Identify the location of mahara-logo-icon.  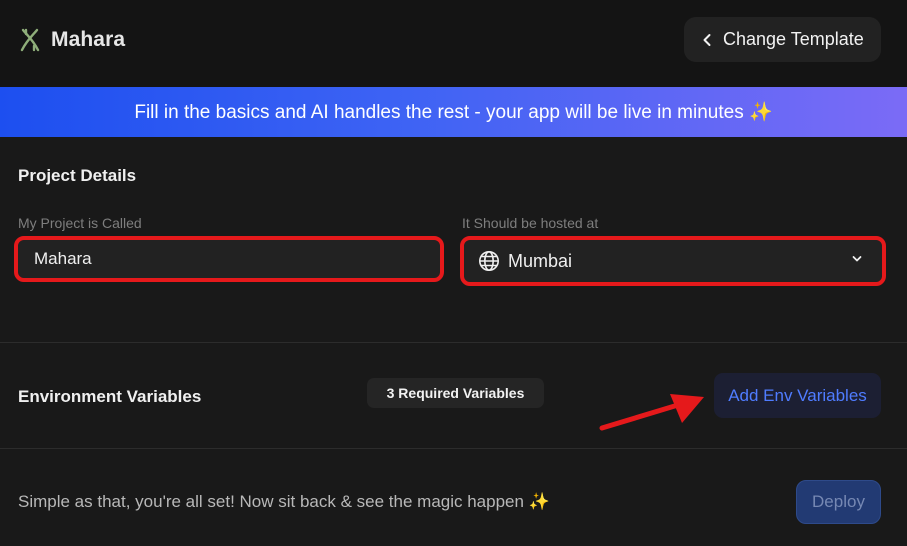
(30, 40).